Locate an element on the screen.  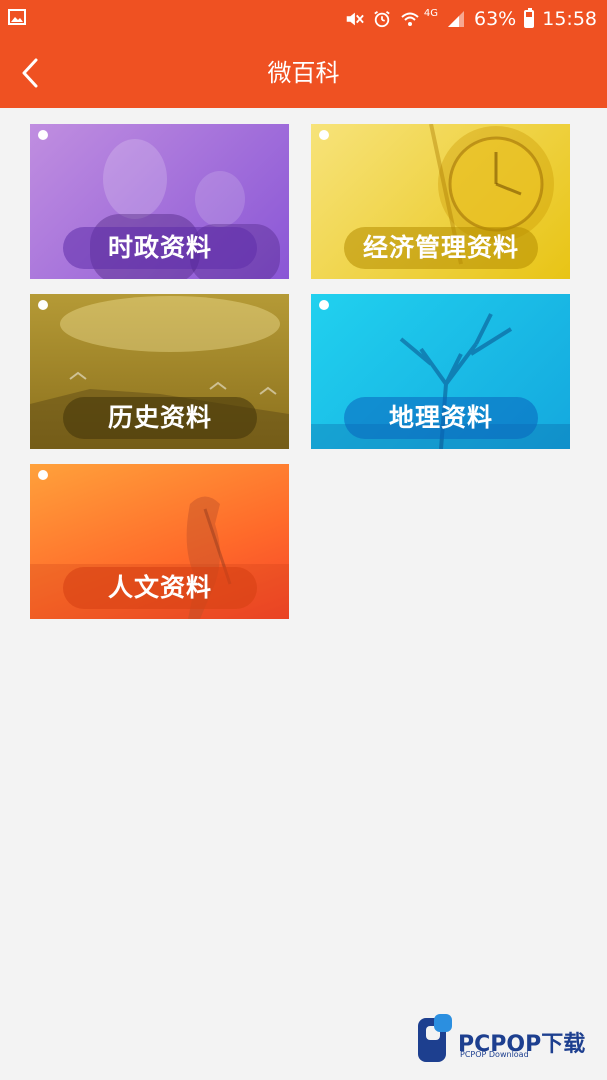
battery-icon is located at coordinates (529, 18).